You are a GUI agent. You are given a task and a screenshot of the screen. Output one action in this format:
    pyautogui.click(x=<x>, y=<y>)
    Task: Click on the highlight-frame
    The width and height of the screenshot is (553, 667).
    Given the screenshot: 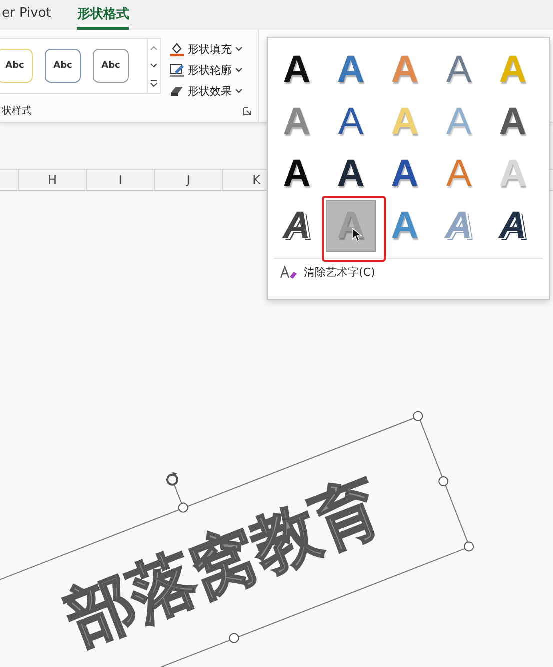 What is the action you would take?
    pyautogui.click(x=354, y=229)
    